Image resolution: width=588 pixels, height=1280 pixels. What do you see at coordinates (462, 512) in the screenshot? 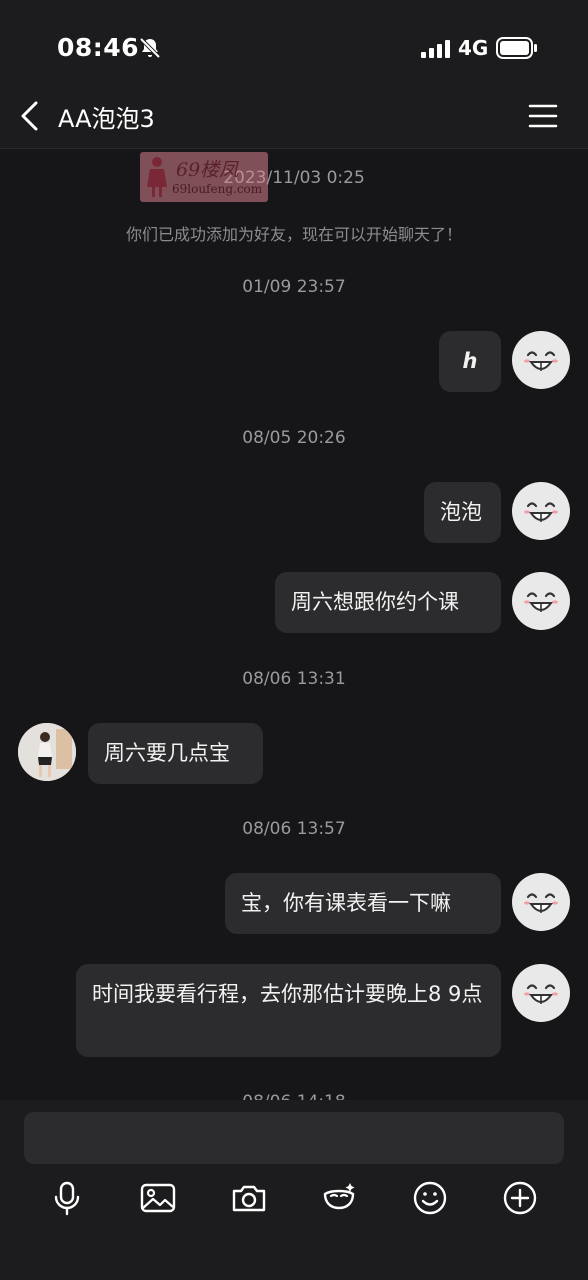
I see `message-bubble-sent: 泡泡` at bounding box center [462, 512].